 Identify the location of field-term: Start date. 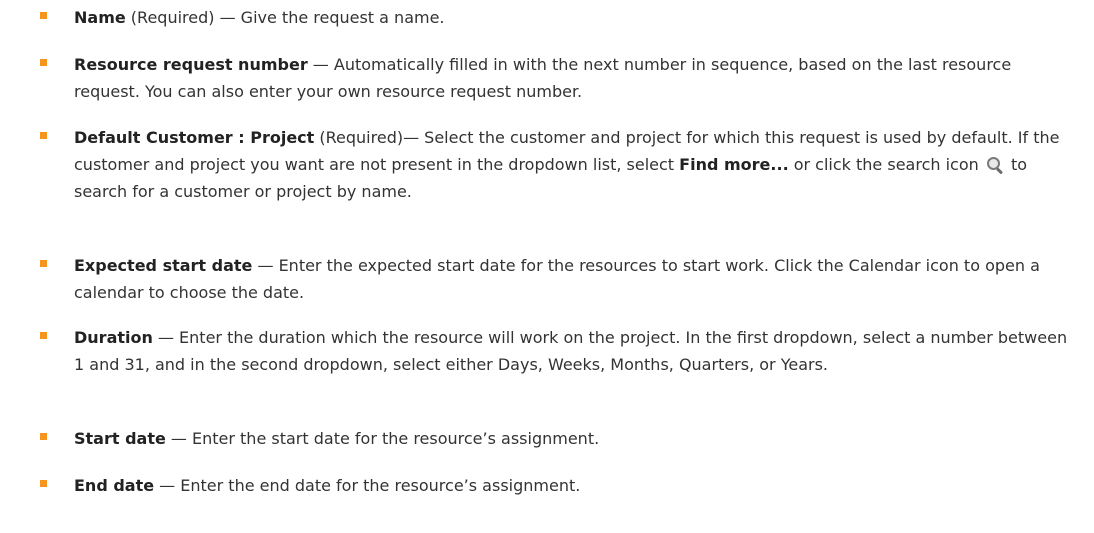
(120, 438).